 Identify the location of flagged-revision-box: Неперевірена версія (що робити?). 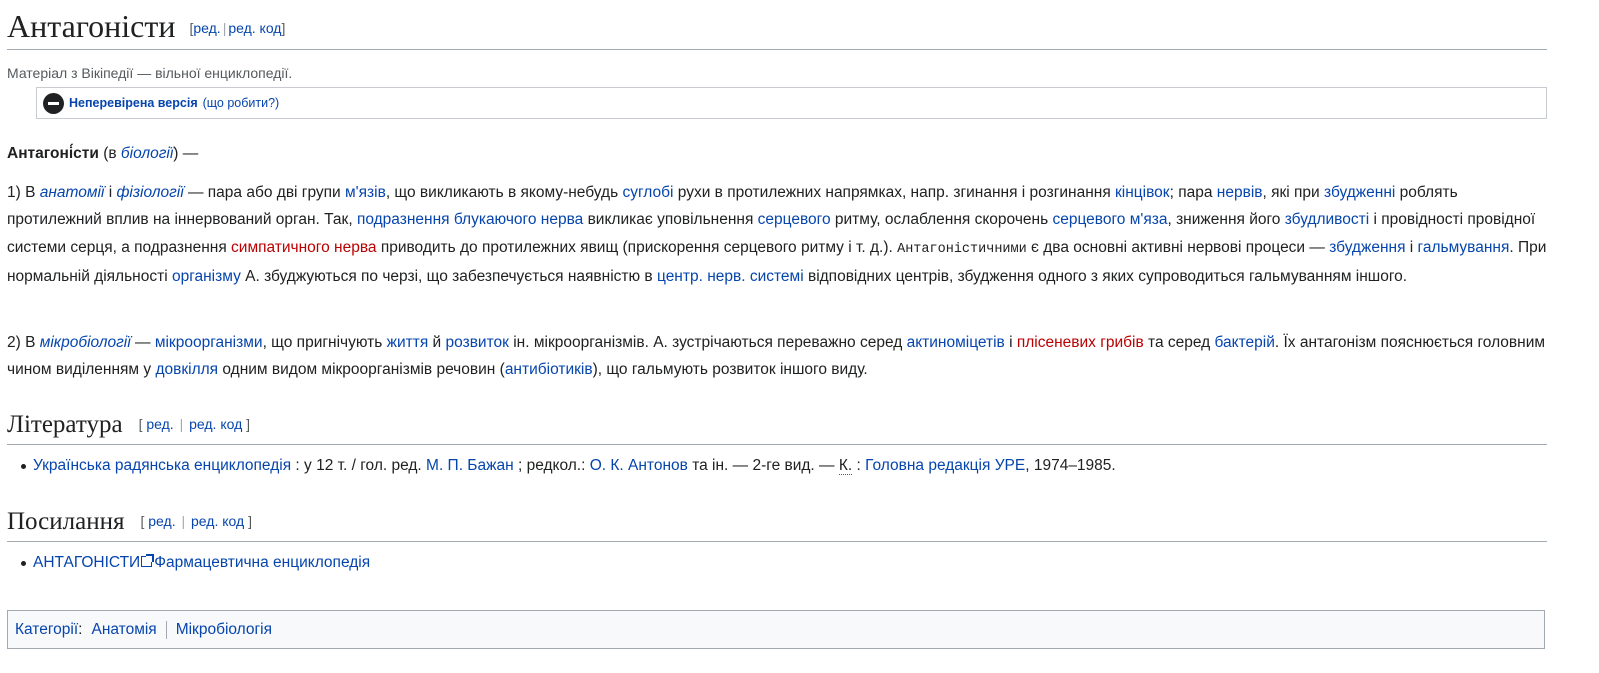
(791, 103).